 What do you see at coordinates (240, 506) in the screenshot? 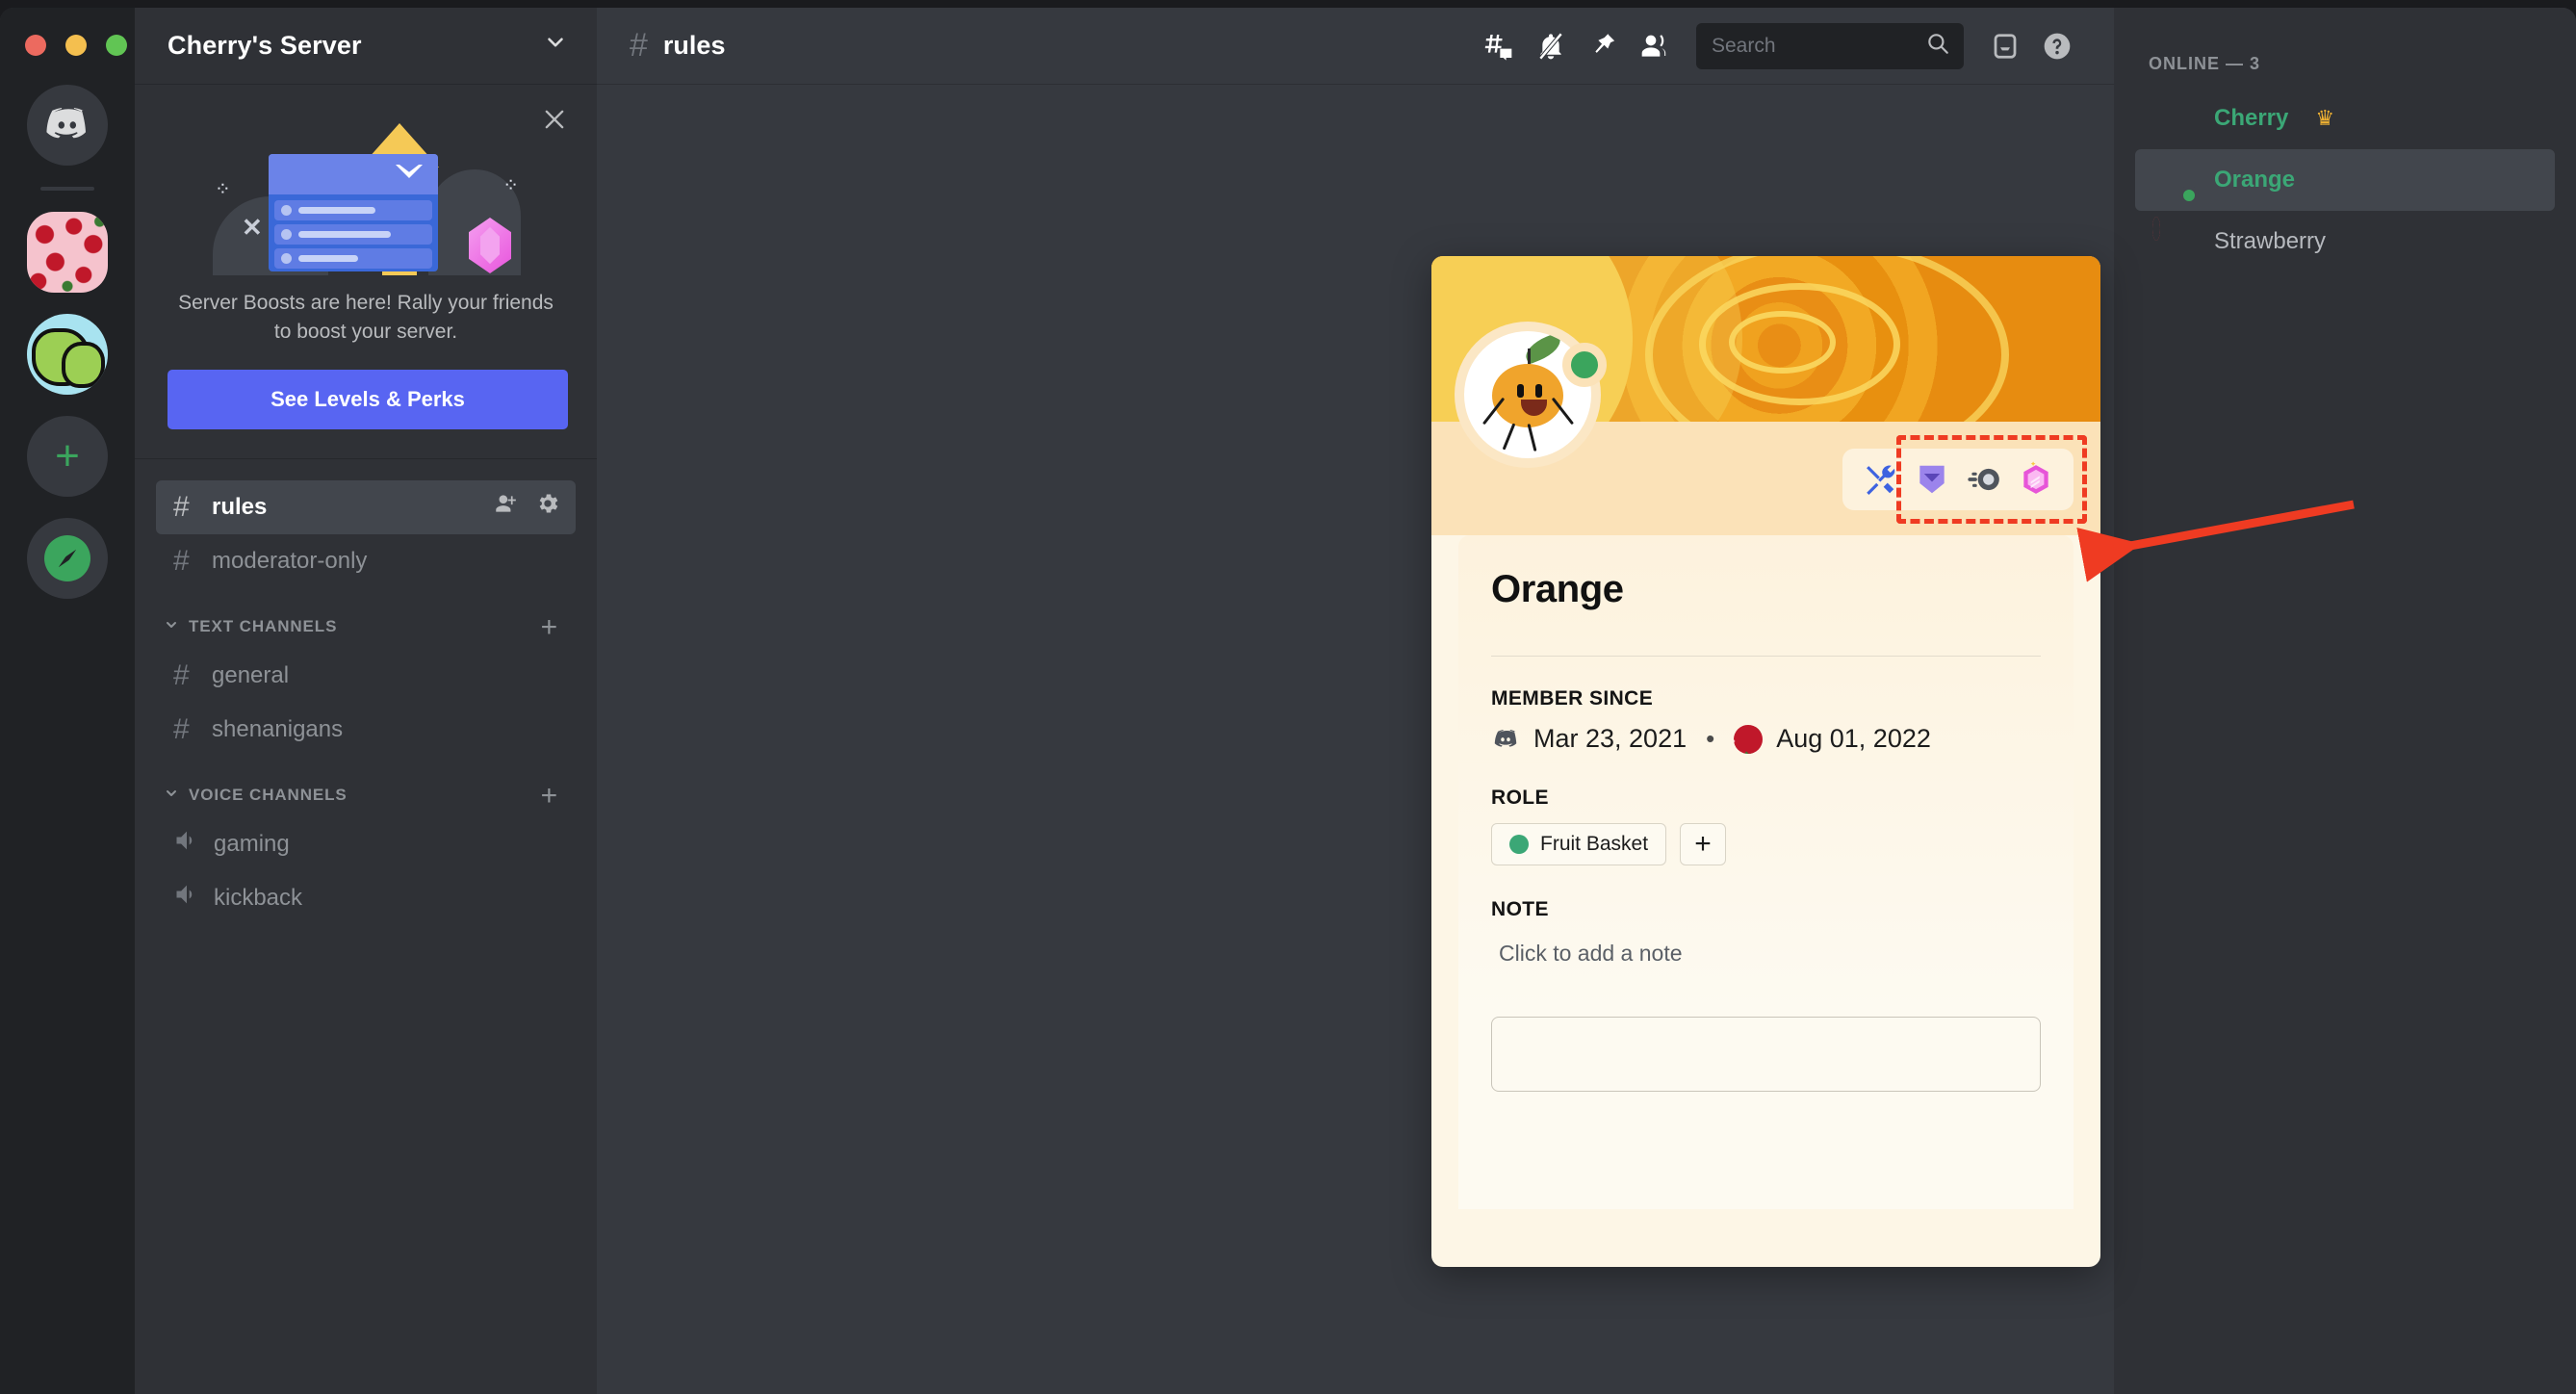
I see `channel-label: rules` at bounding box center [240, 506].